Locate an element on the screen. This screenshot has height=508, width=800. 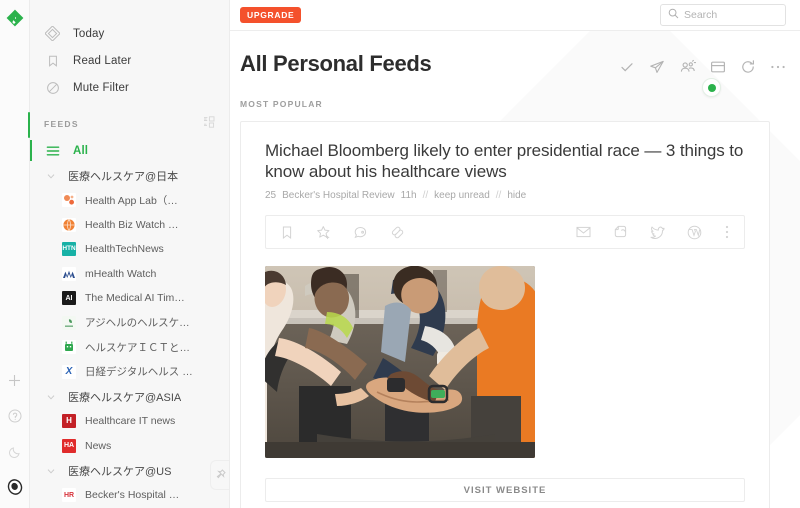
team-button is located at coordinates (687, 67).